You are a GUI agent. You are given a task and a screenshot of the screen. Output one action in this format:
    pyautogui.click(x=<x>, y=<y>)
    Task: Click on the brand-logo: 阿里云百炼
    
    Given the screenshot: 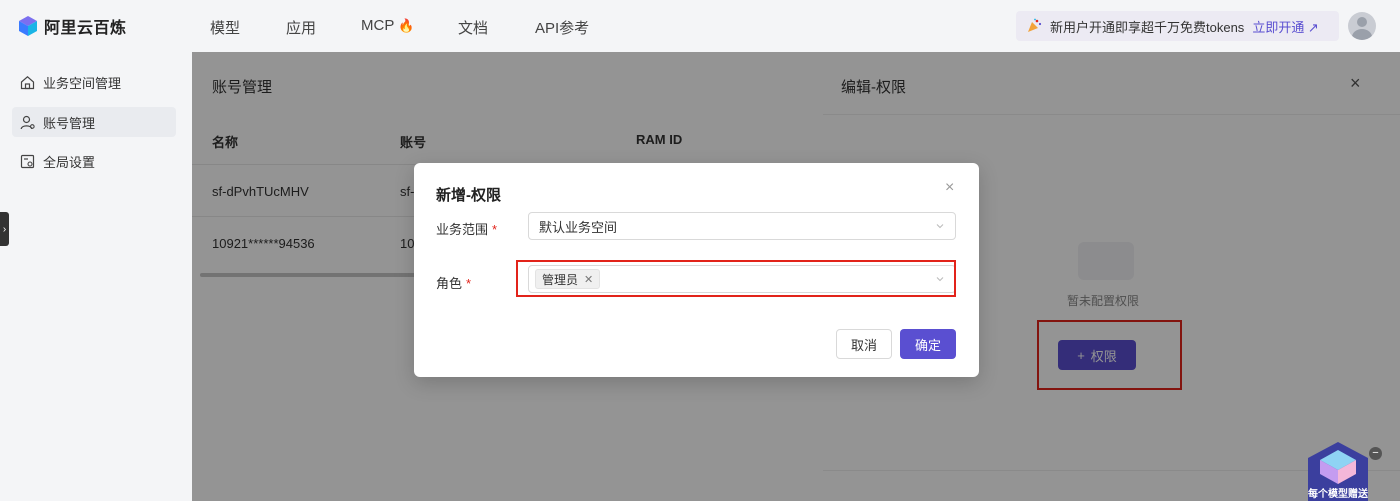 What is the action you would take?
    pyautogui.click(x=72, y=26)
    